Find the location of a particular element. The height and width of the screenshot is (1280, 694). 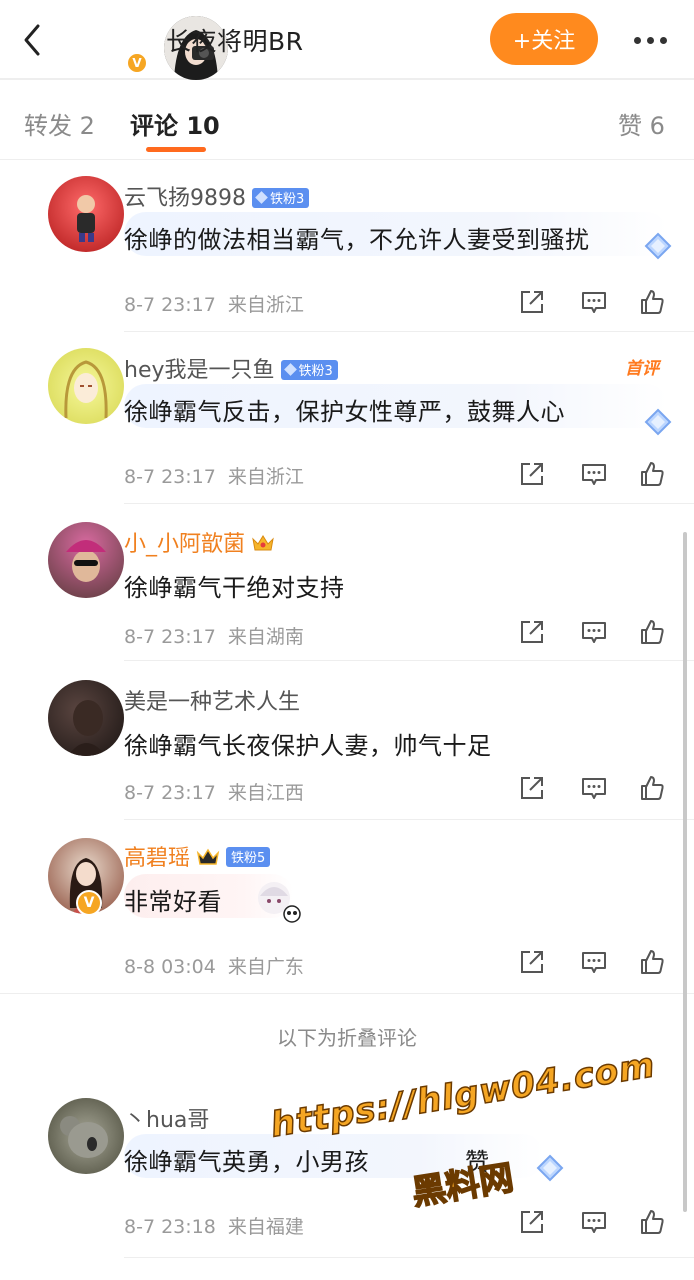

tab-bar: 转发 2 评论 10 赞 6 is located at coordinates (347, 120).